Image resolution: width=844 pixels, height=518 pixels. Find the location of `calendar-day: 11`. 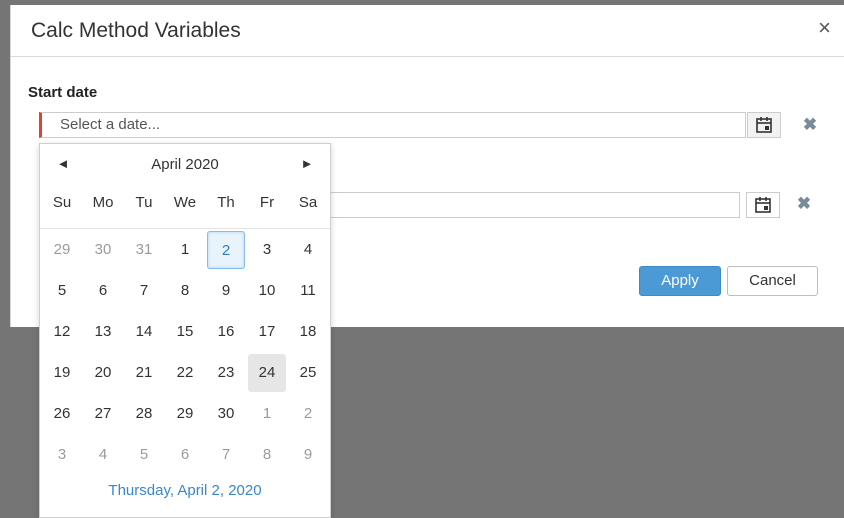

calendar-day: 11 is located at coordinates (308, 291).